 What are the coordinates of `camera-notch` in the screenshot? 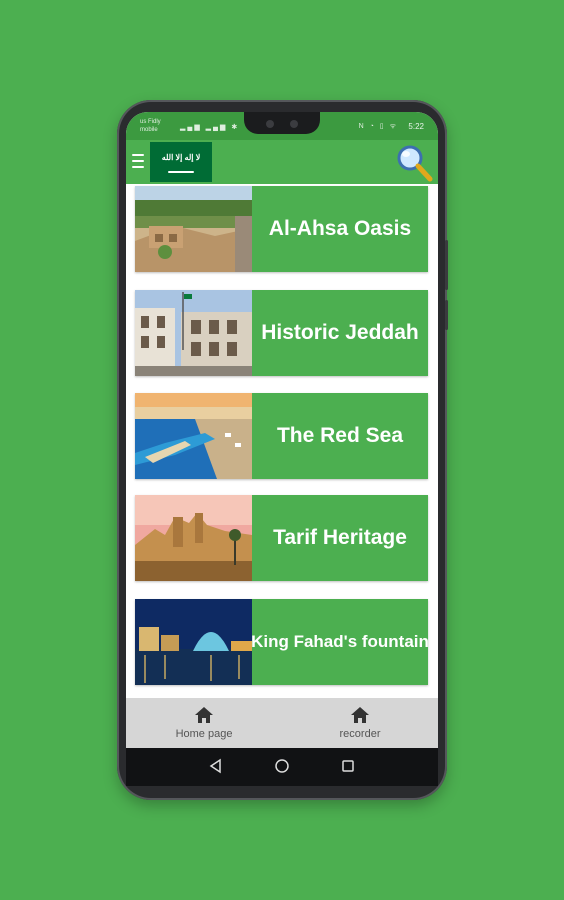 It's located at (282, 123).